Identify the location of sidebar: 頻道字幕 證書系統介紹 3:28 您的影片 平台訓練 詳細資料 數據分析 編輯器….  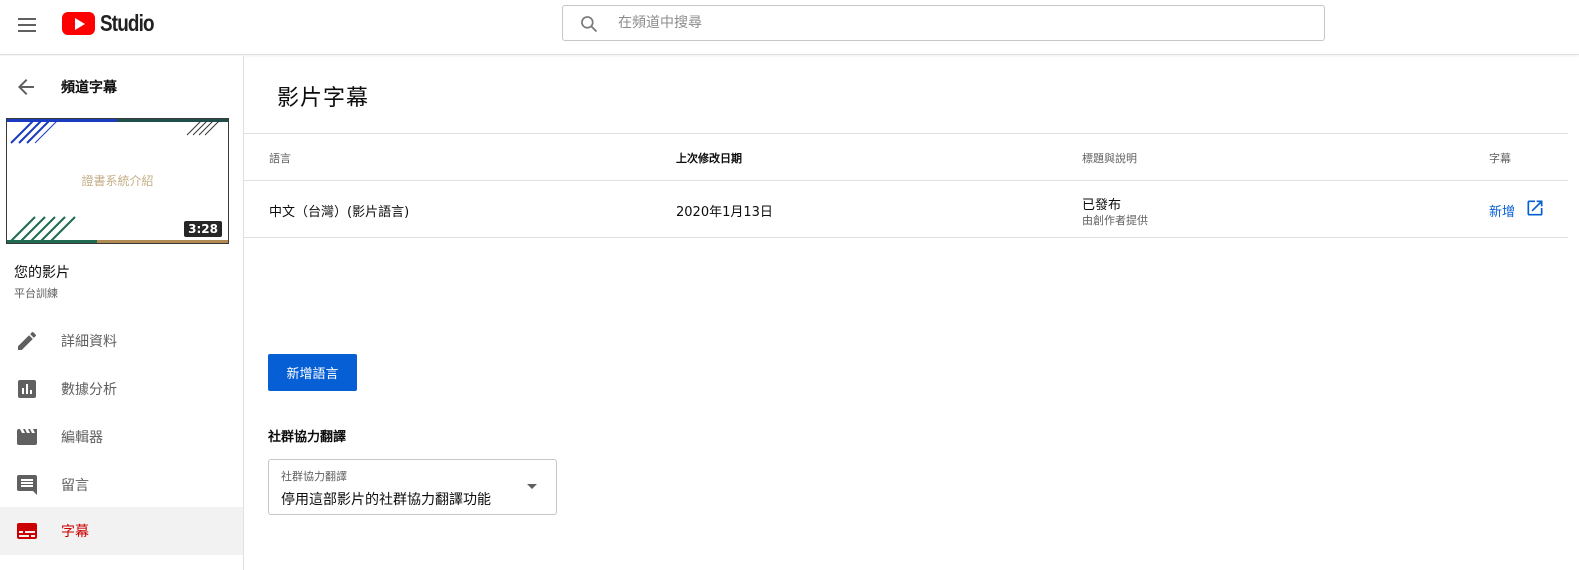
(122, 313).